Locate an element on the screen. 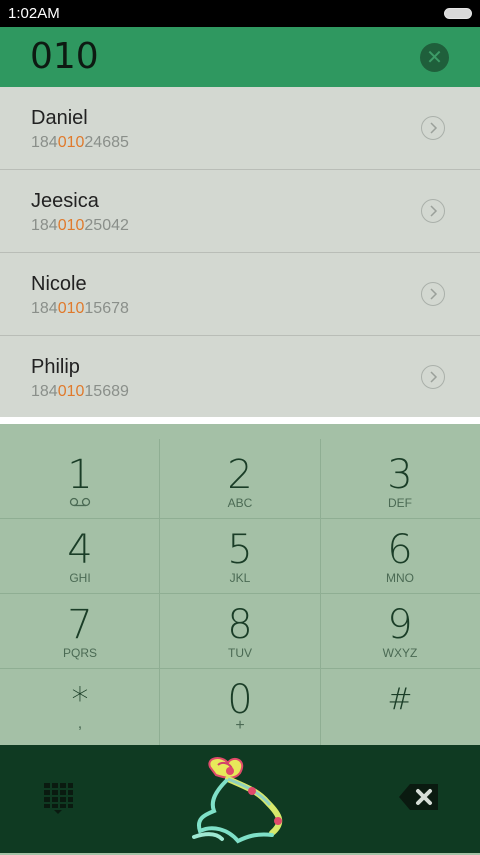 Image resolution: width=480 pixels, height=855 pixels. key-digit: 5 is located at coordinates (240, 550).